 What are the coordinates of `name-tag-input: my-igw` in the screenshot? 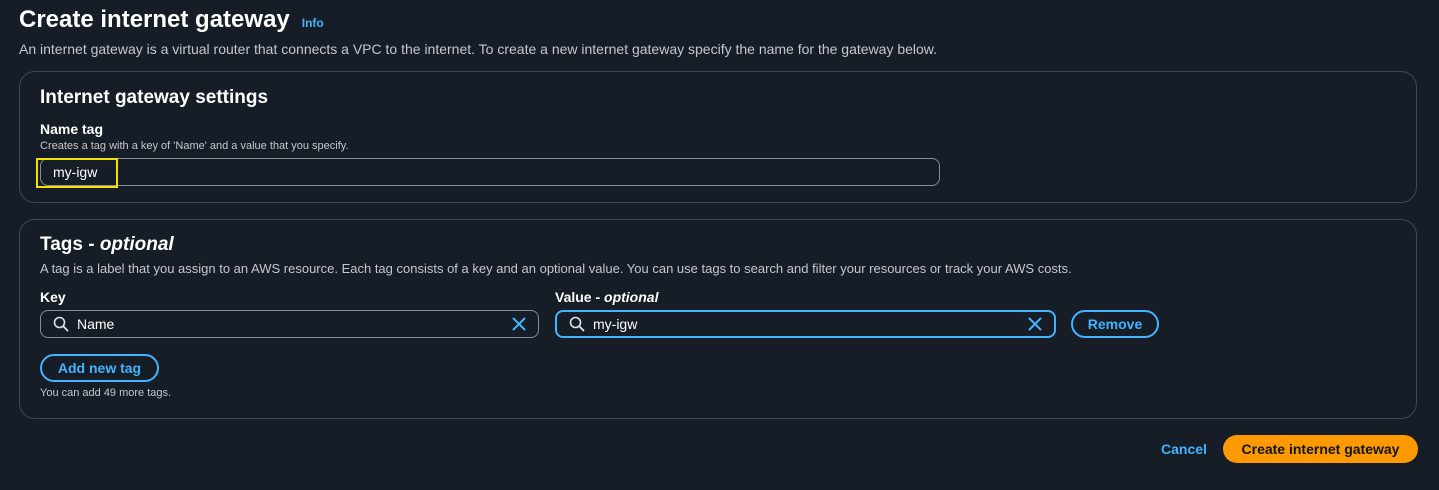 It's located at (490, 172).